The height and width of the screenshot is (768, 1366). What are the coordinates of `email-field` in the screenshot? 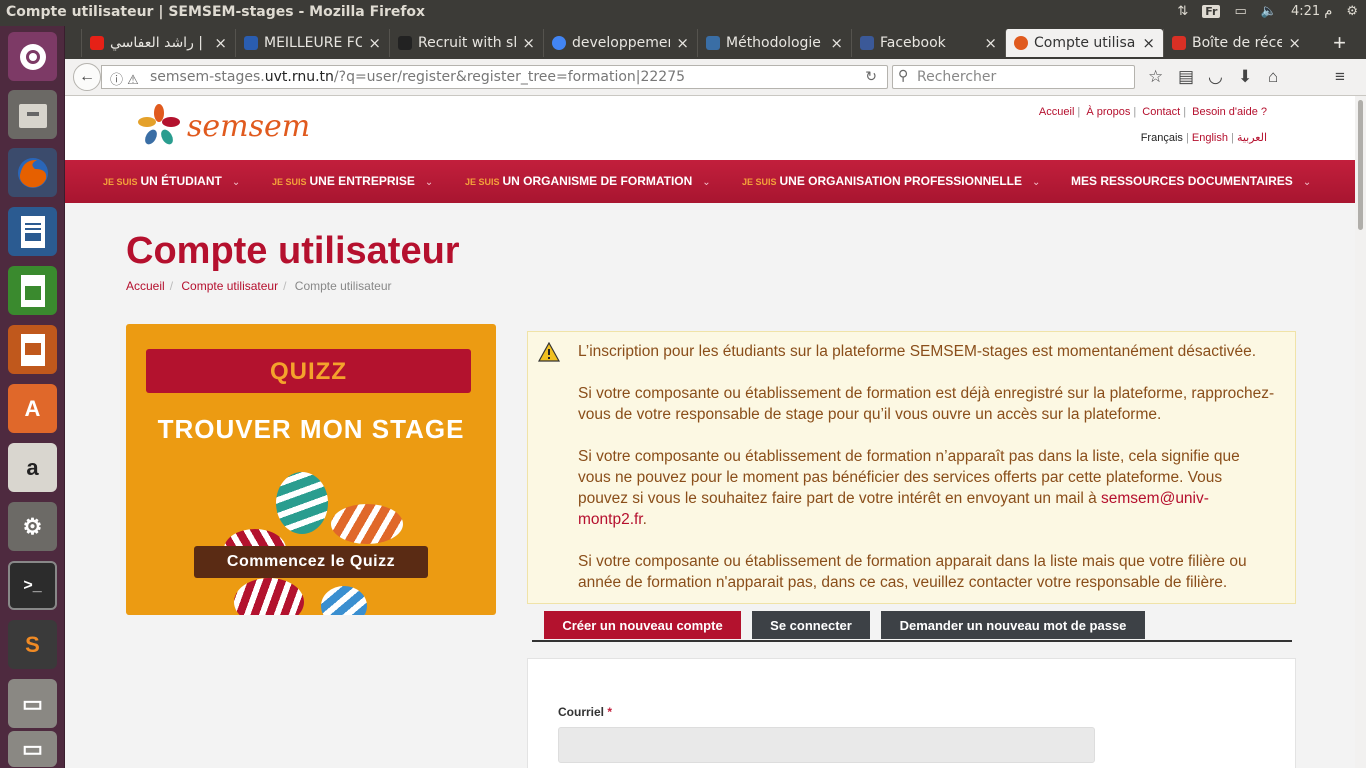 It's located at (826, 745).